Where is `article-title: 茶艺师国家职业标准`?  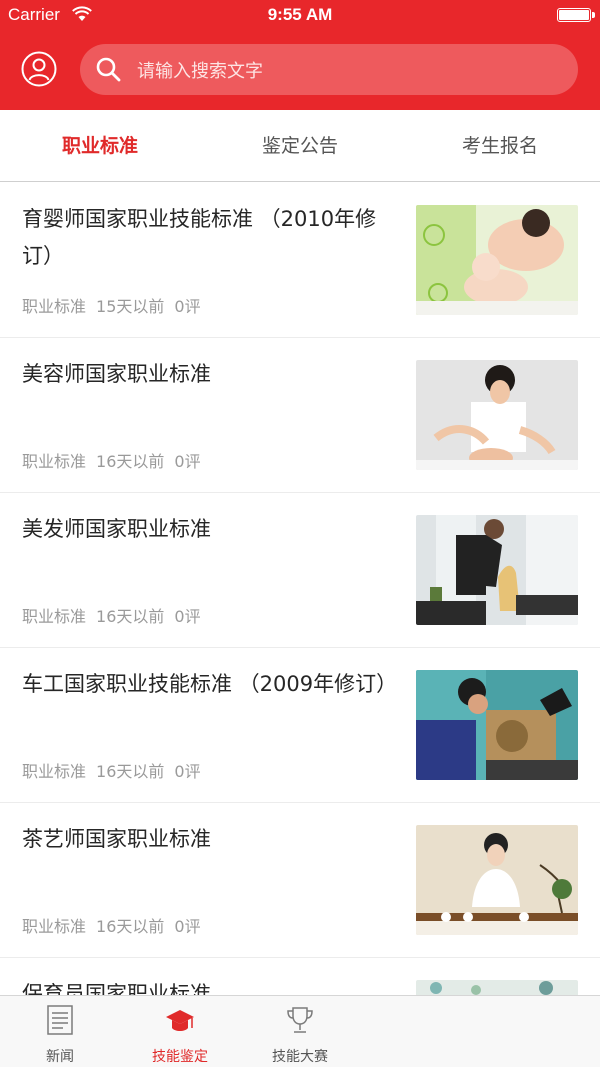 article-title: 茶艺师国家职业标准 is located at coordinates (116, 839).